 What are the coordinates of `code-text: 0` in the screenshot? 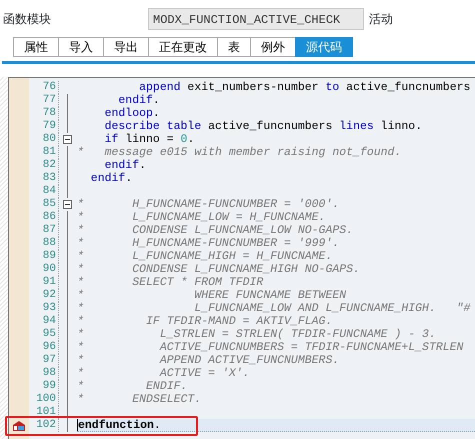 It's located at (184, 139).